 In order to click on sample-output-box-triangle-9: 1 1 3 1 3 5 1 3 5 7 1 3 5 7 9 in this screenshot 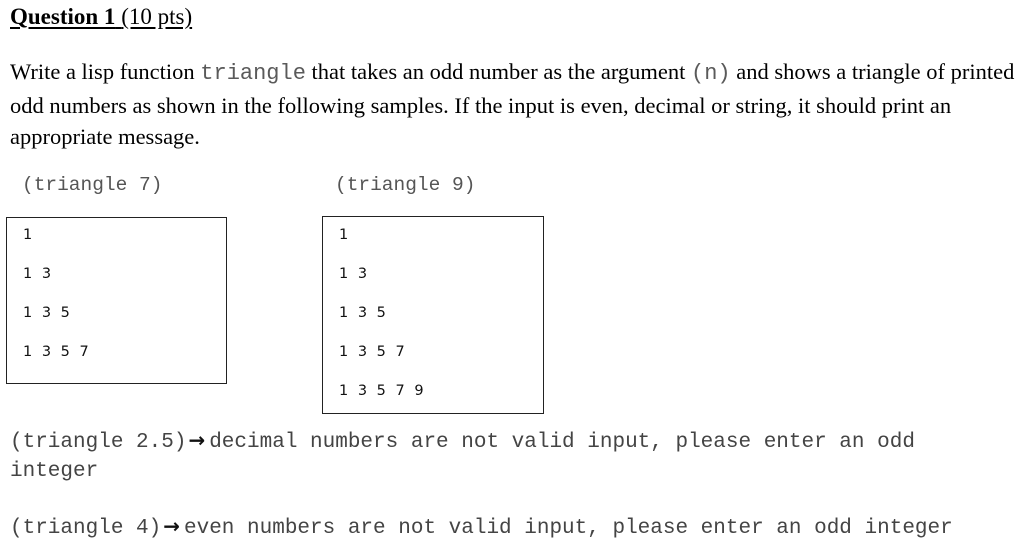, I will do `click(433, 315)`.